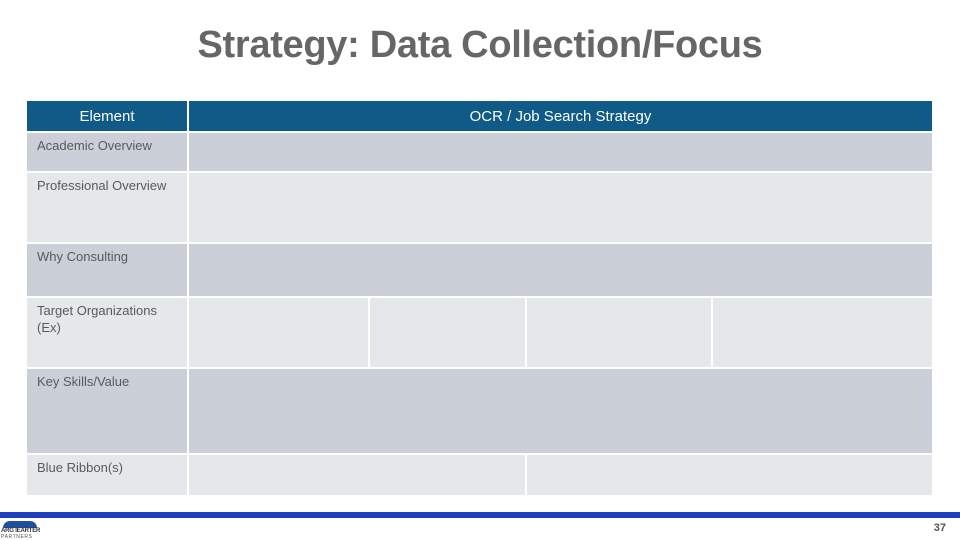  Describe the element at coordinates (560, 270) in the screenshot. I see `cell-why-consulting` at that location.